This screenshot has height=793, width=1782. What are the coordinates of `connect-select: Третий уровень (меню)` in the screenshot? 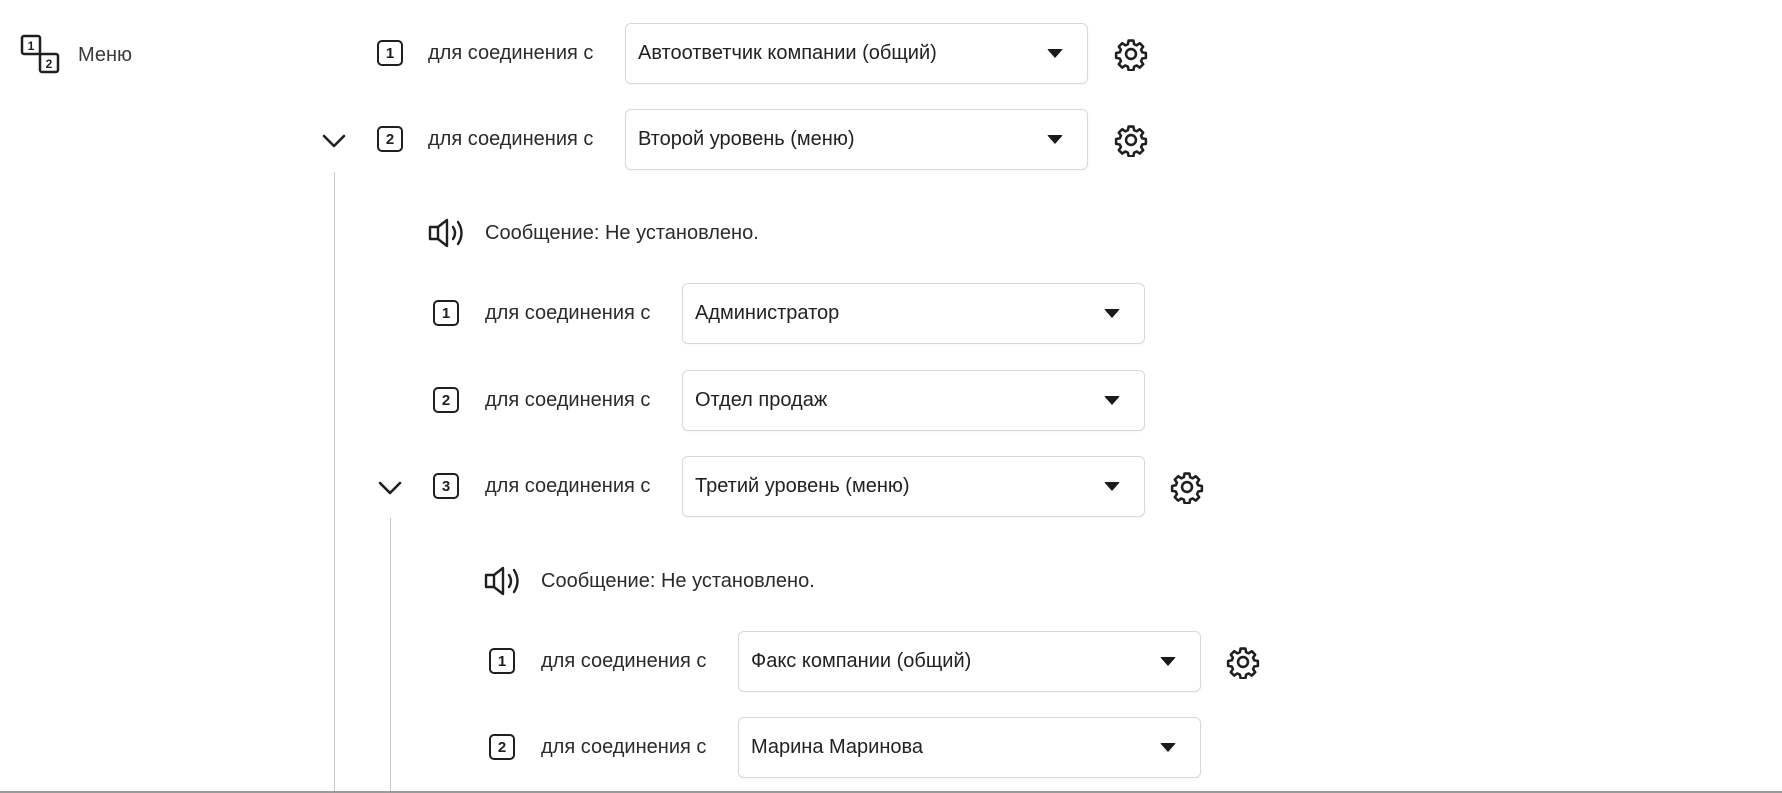 It's located at (913, 486).